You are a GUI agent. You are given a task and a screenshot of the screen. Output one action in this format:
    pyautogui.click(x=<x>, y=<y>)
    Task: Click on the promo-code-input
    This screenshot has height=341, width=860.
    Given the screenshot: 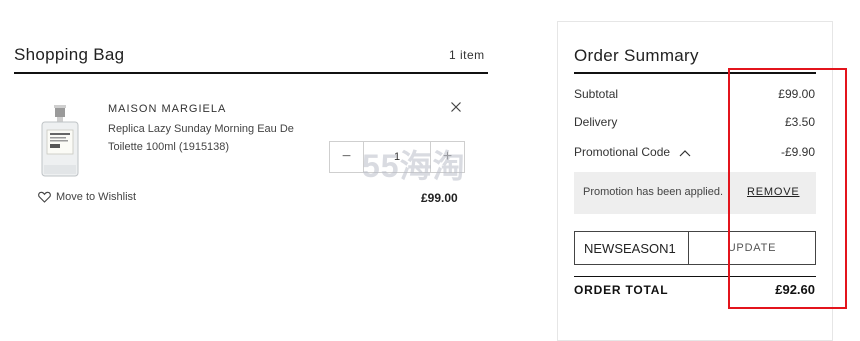 What is the action you would take?
    pyautogui.click(x=631, y=248)
    